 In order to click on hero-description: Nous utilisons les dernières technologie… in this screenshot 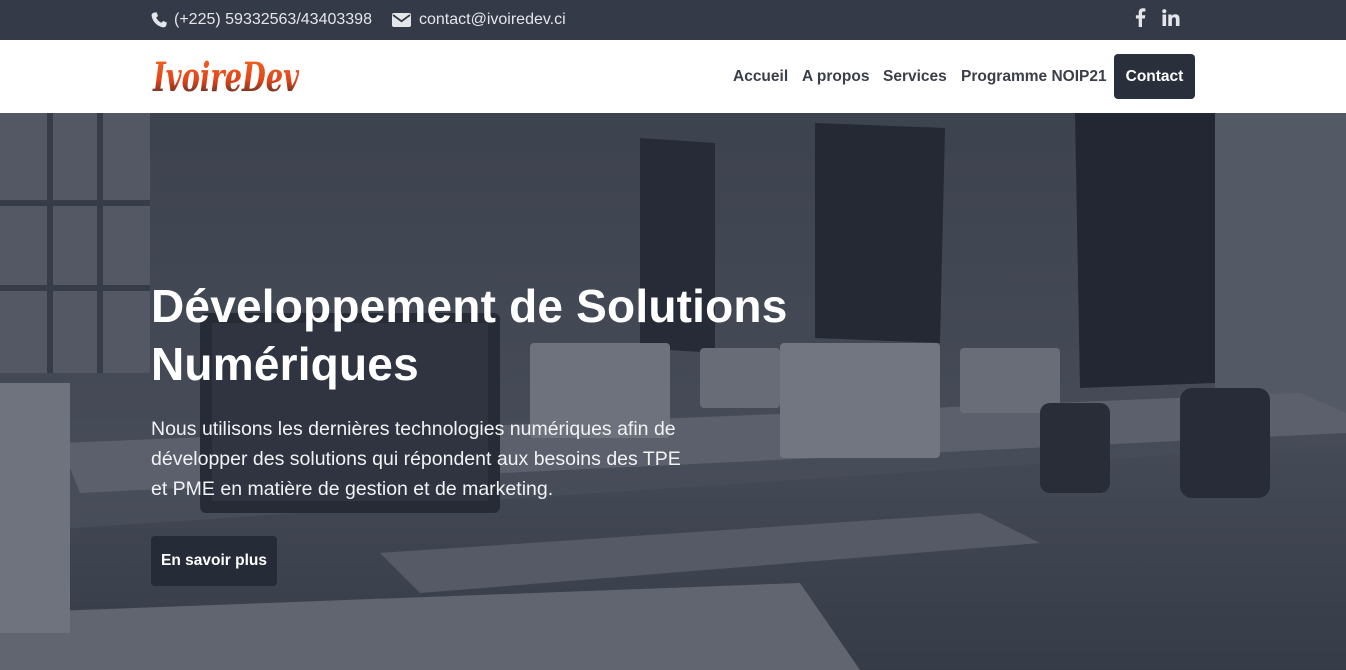, I will do `click(416, 459)`.